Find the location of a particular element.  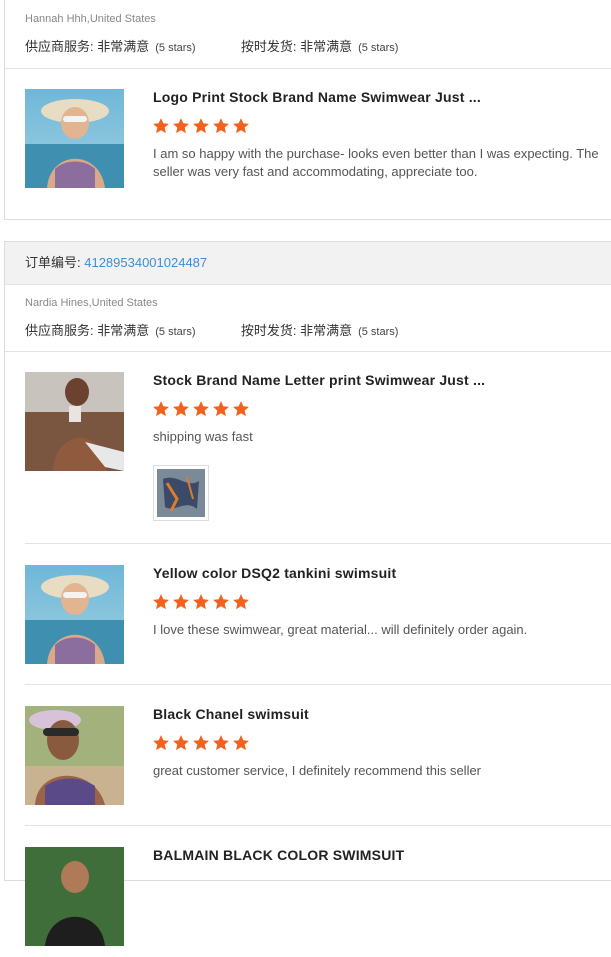

product-title: BALMAIN BLACK COLOR SWIMSUIT is located at coordinates (278, 855).